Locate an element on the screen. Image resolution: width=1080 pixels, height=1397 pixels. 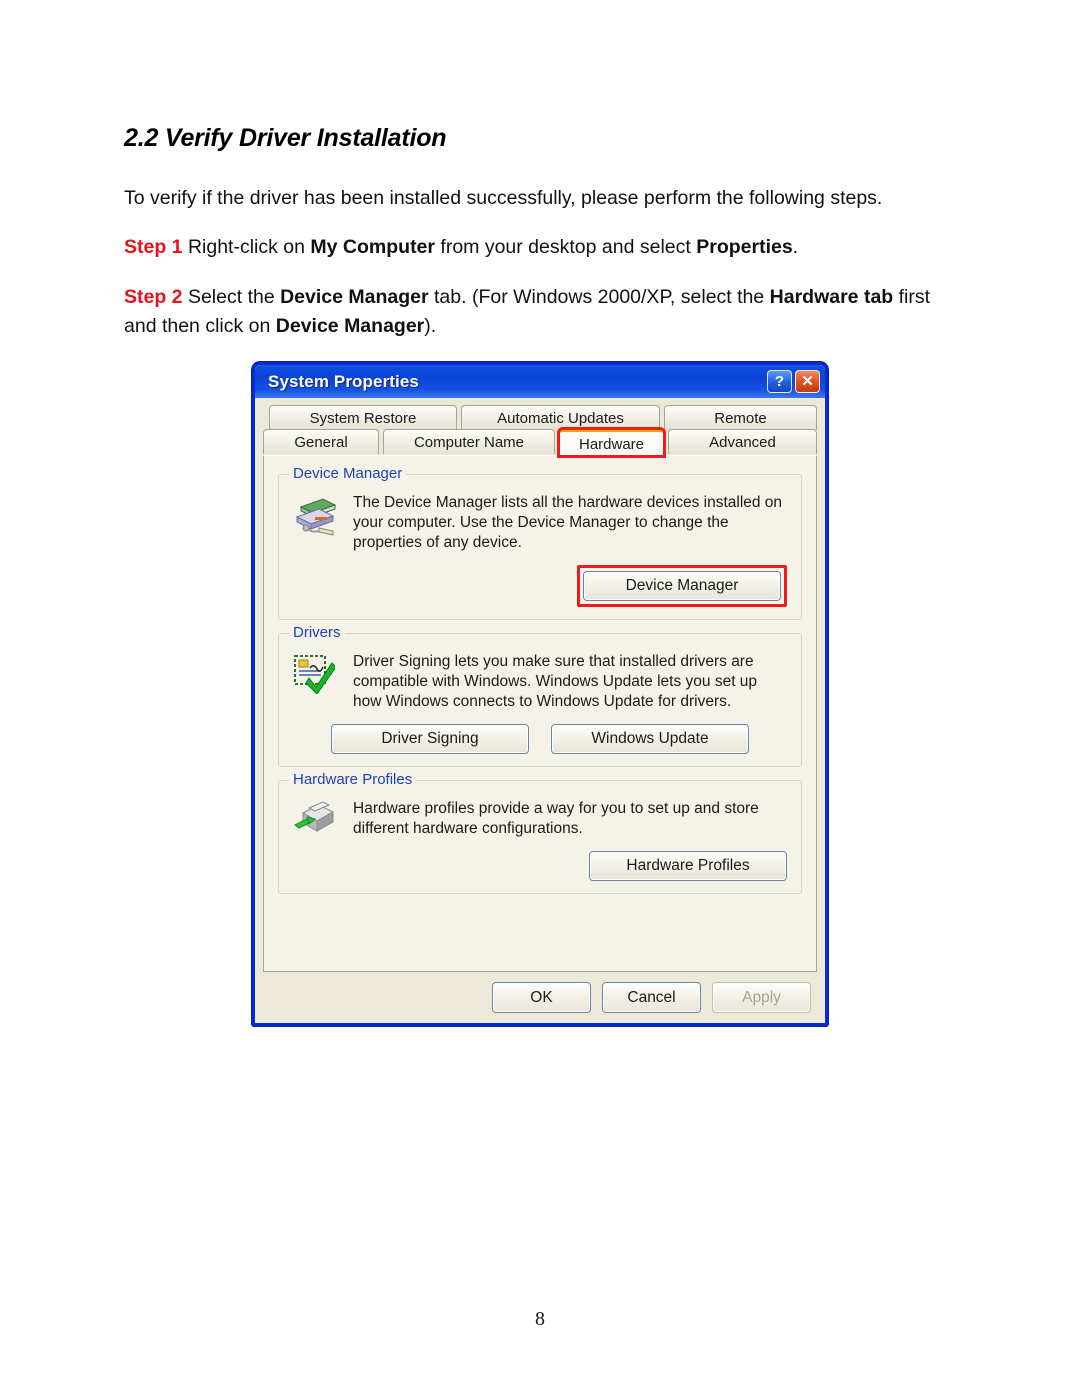
step-2-bold-b: Hardware tab is located at coordinates (831, 297).